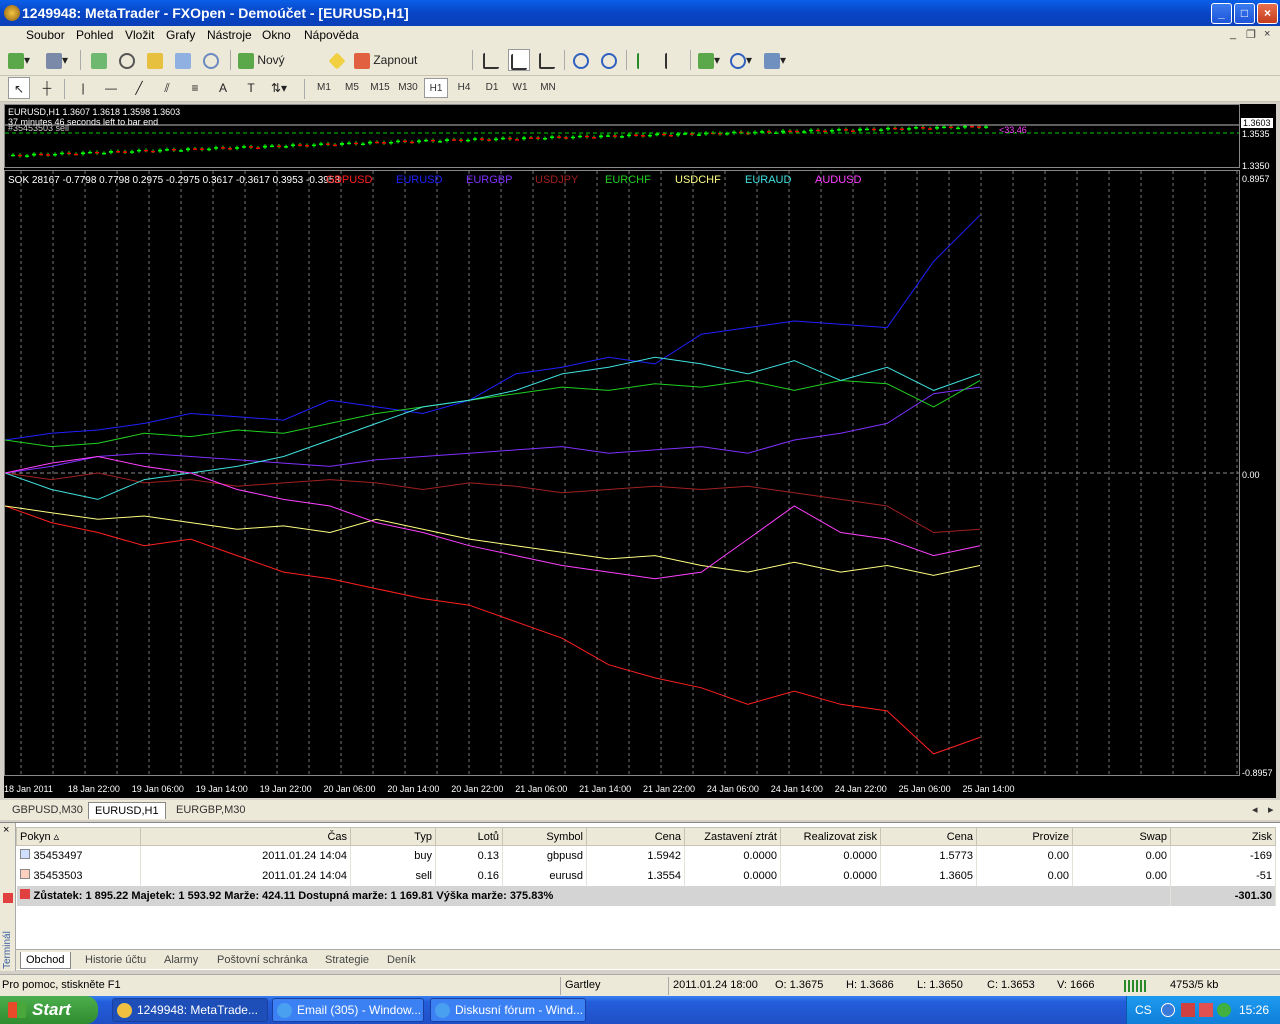 Image resolution: width=1280 pixels, height=1024 pixels. What do you see at coordinates (47, 810) in the screenshot?
I see `chart-tab-gbpusd-m30: GBPUSD,M30` at bounding box center [47, 810].